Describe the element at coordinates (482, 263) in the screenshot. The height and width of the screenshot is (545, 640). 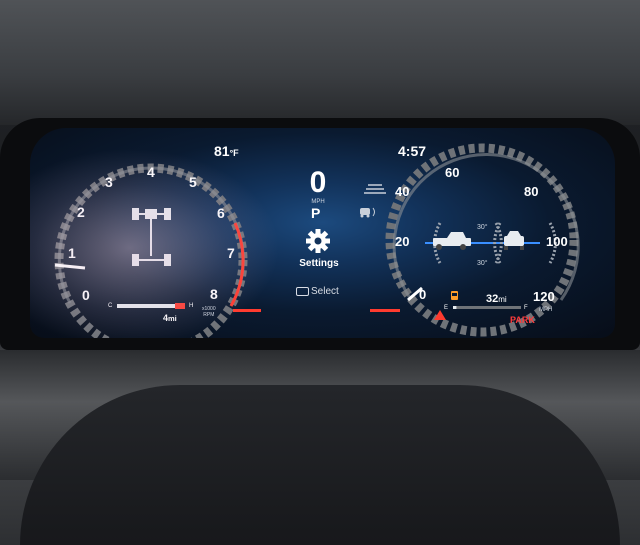
I see `pitch-bottom-label: 30°` at that location.